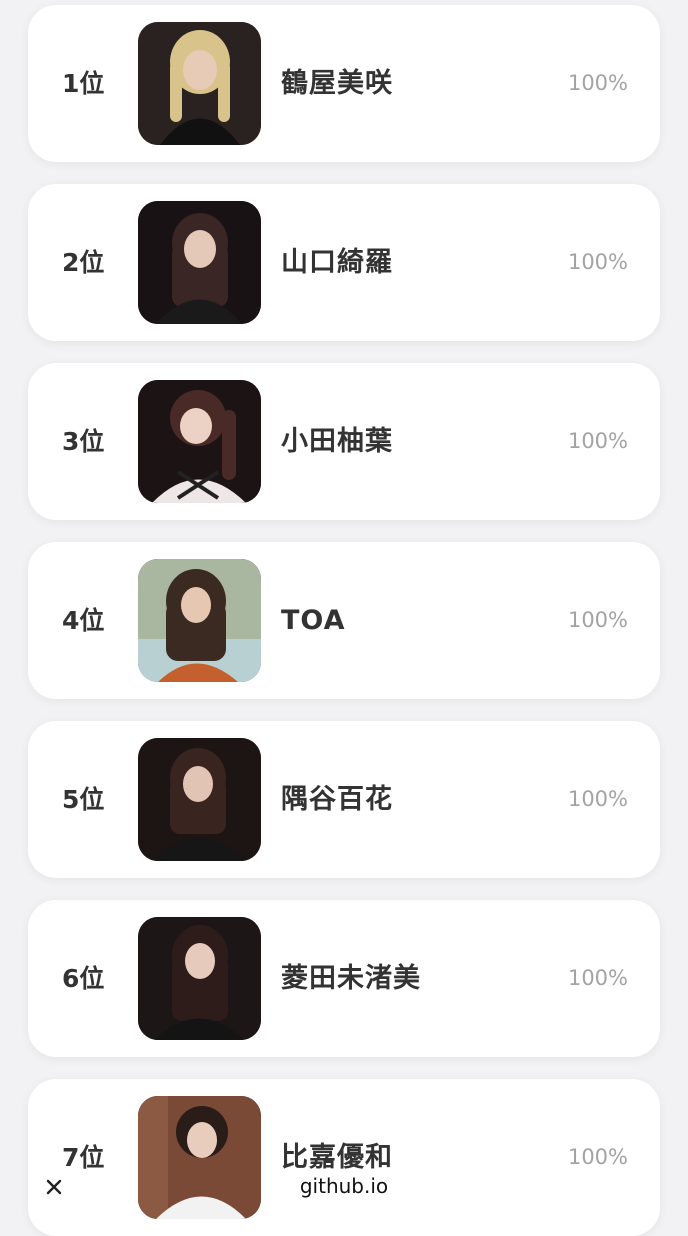  Describe the element at coordinates (83, 978) in the screenshot. I see `rank-label: 6位` at that location.